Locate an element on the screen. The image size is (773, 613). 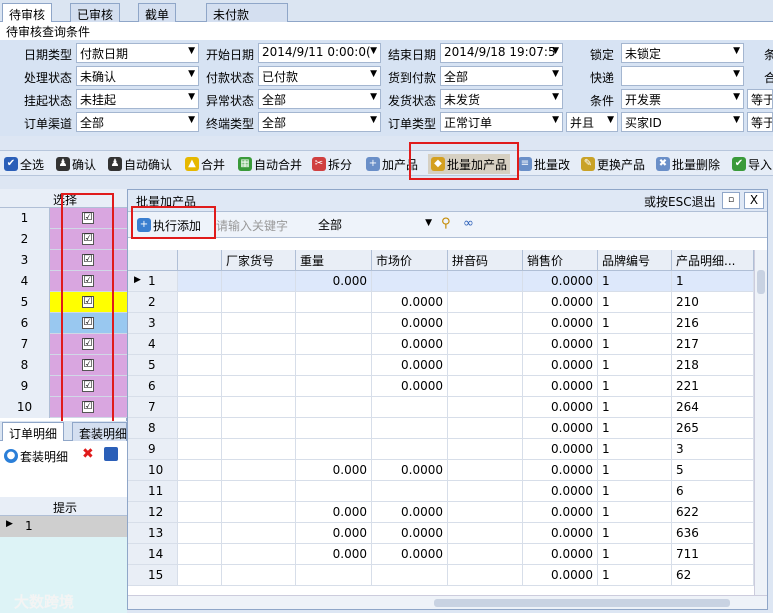
tab-cutoff: 截单 is located at coordinates (157, 12).